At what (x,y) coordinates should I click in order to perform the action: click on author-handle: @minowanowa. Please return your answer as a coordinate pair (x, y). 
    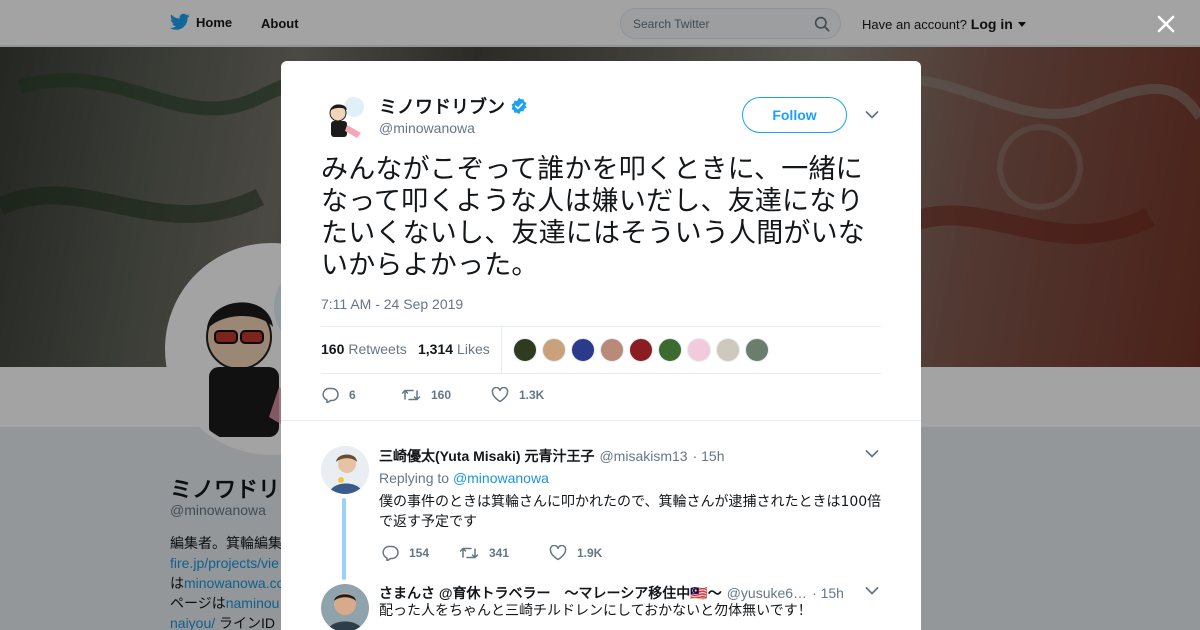
    Looking at the image, I should click on (427, 128).